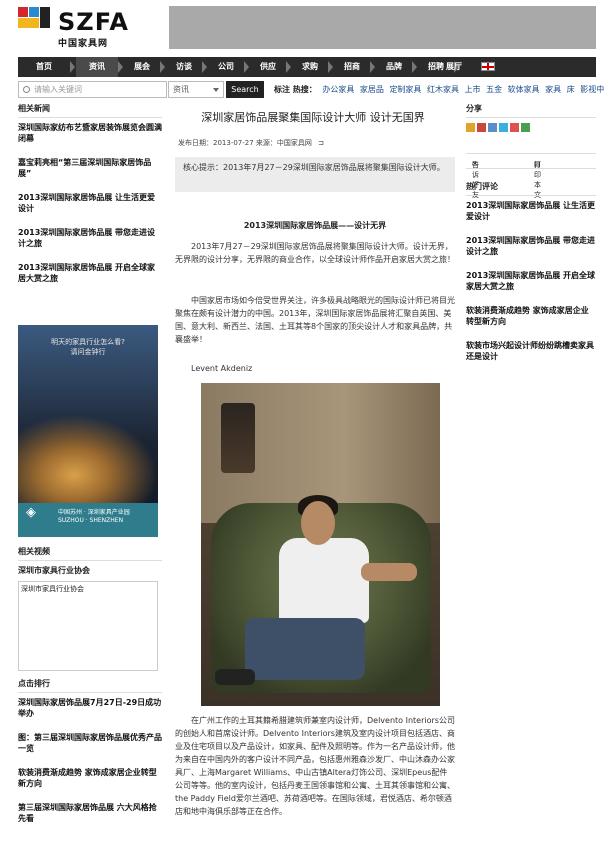 The width and height of the screenshot is (614, 850). I want to click on search-icon, so click(26, 89).